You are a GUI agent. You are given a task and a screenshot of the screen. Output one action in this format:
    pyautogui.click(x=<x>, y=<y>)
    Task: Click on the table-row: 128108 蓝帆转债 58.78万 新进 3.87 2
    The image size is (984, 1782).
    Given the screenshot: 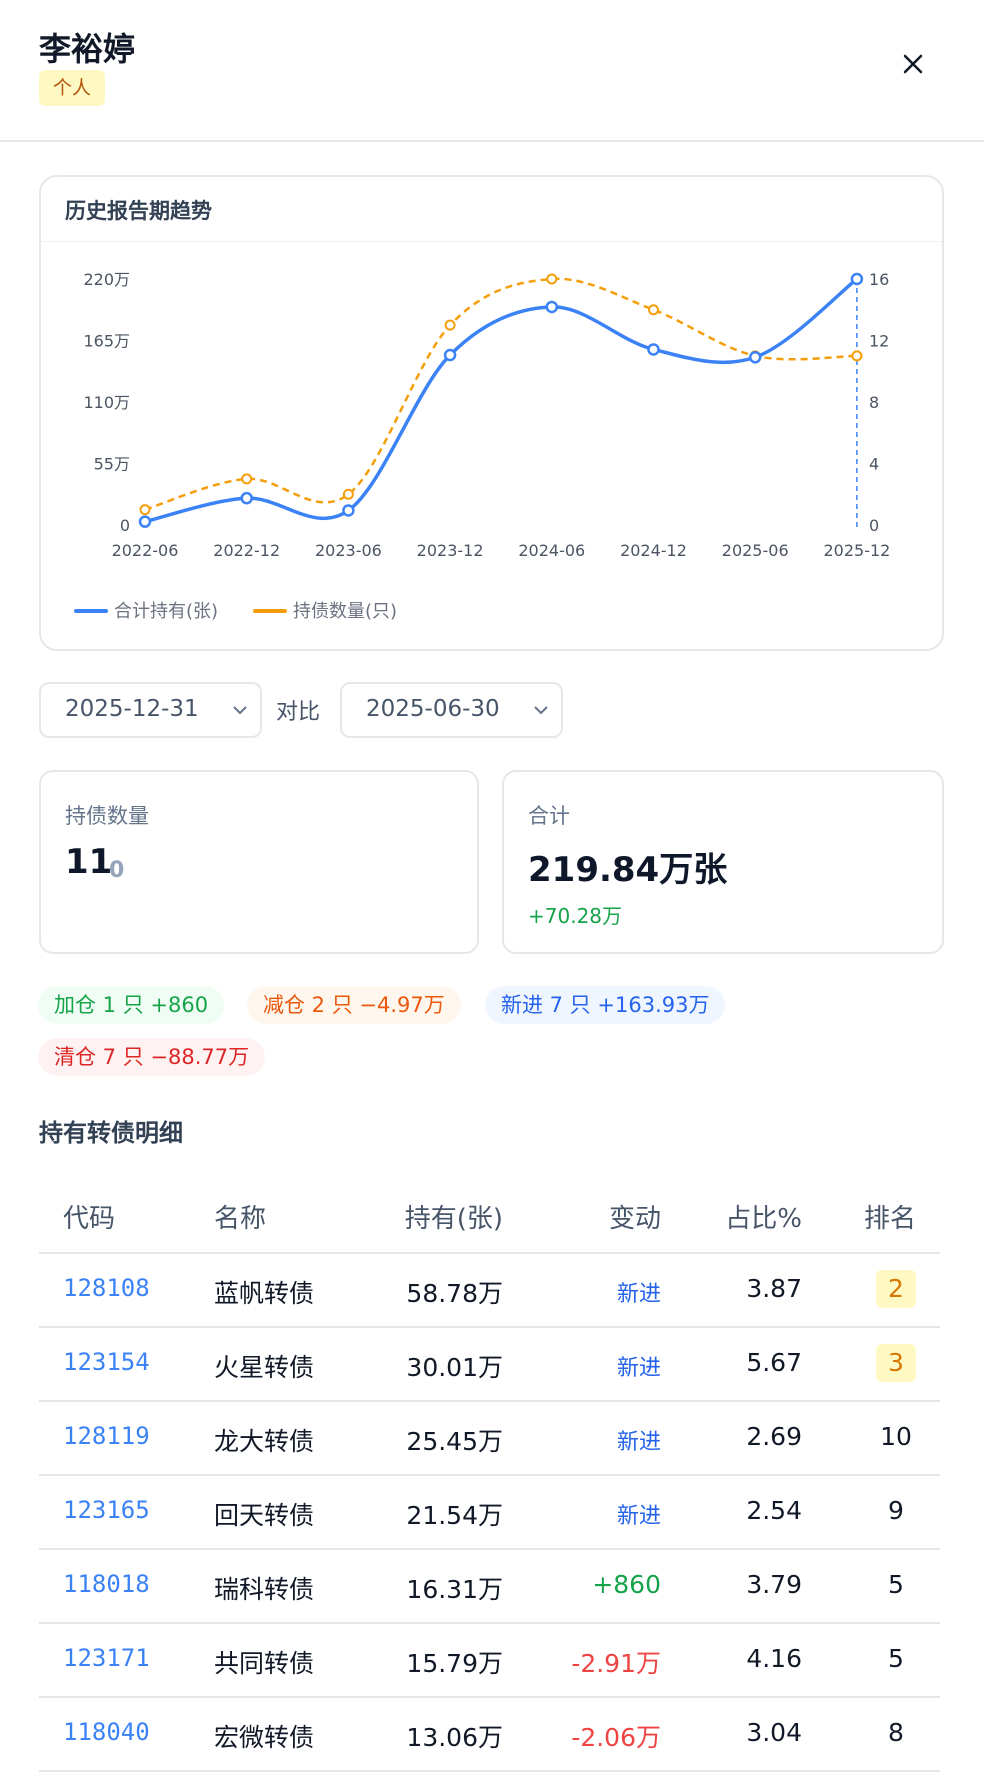 What is the action you would take?
    pyautogui.click(x=489, y=1291)
    